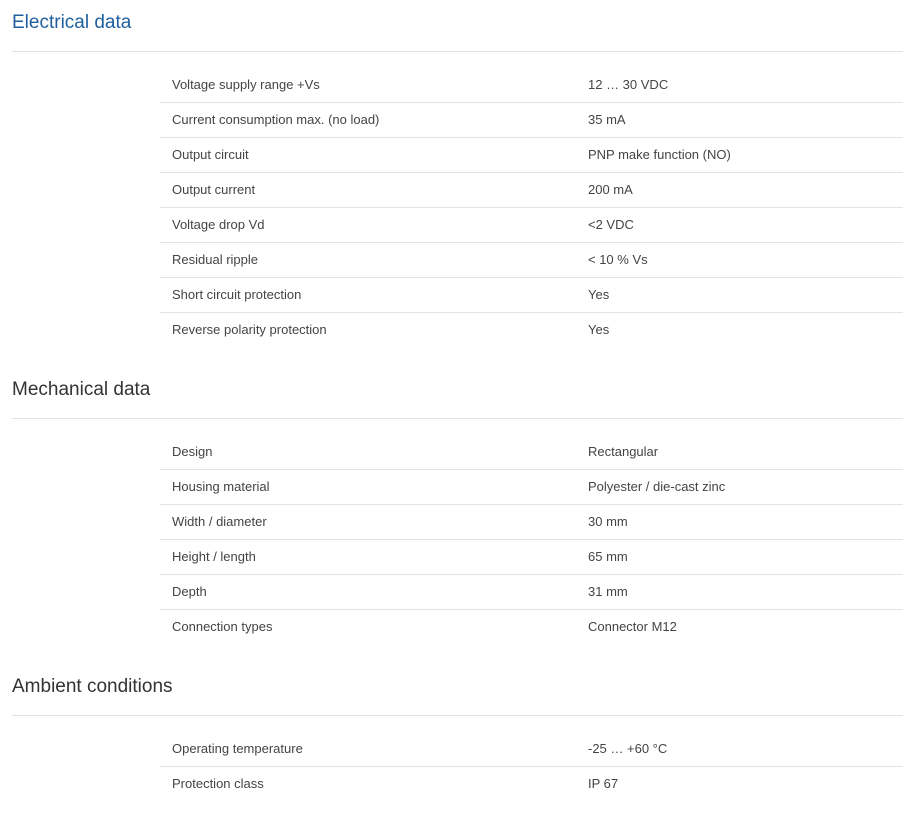 The width and height of the screenshot is (903, 813). What do you see at coordinates (92, 686) in the screenshot?
I see `section-title-ambient: Ambient conditions` at bounding box center [92, 686].